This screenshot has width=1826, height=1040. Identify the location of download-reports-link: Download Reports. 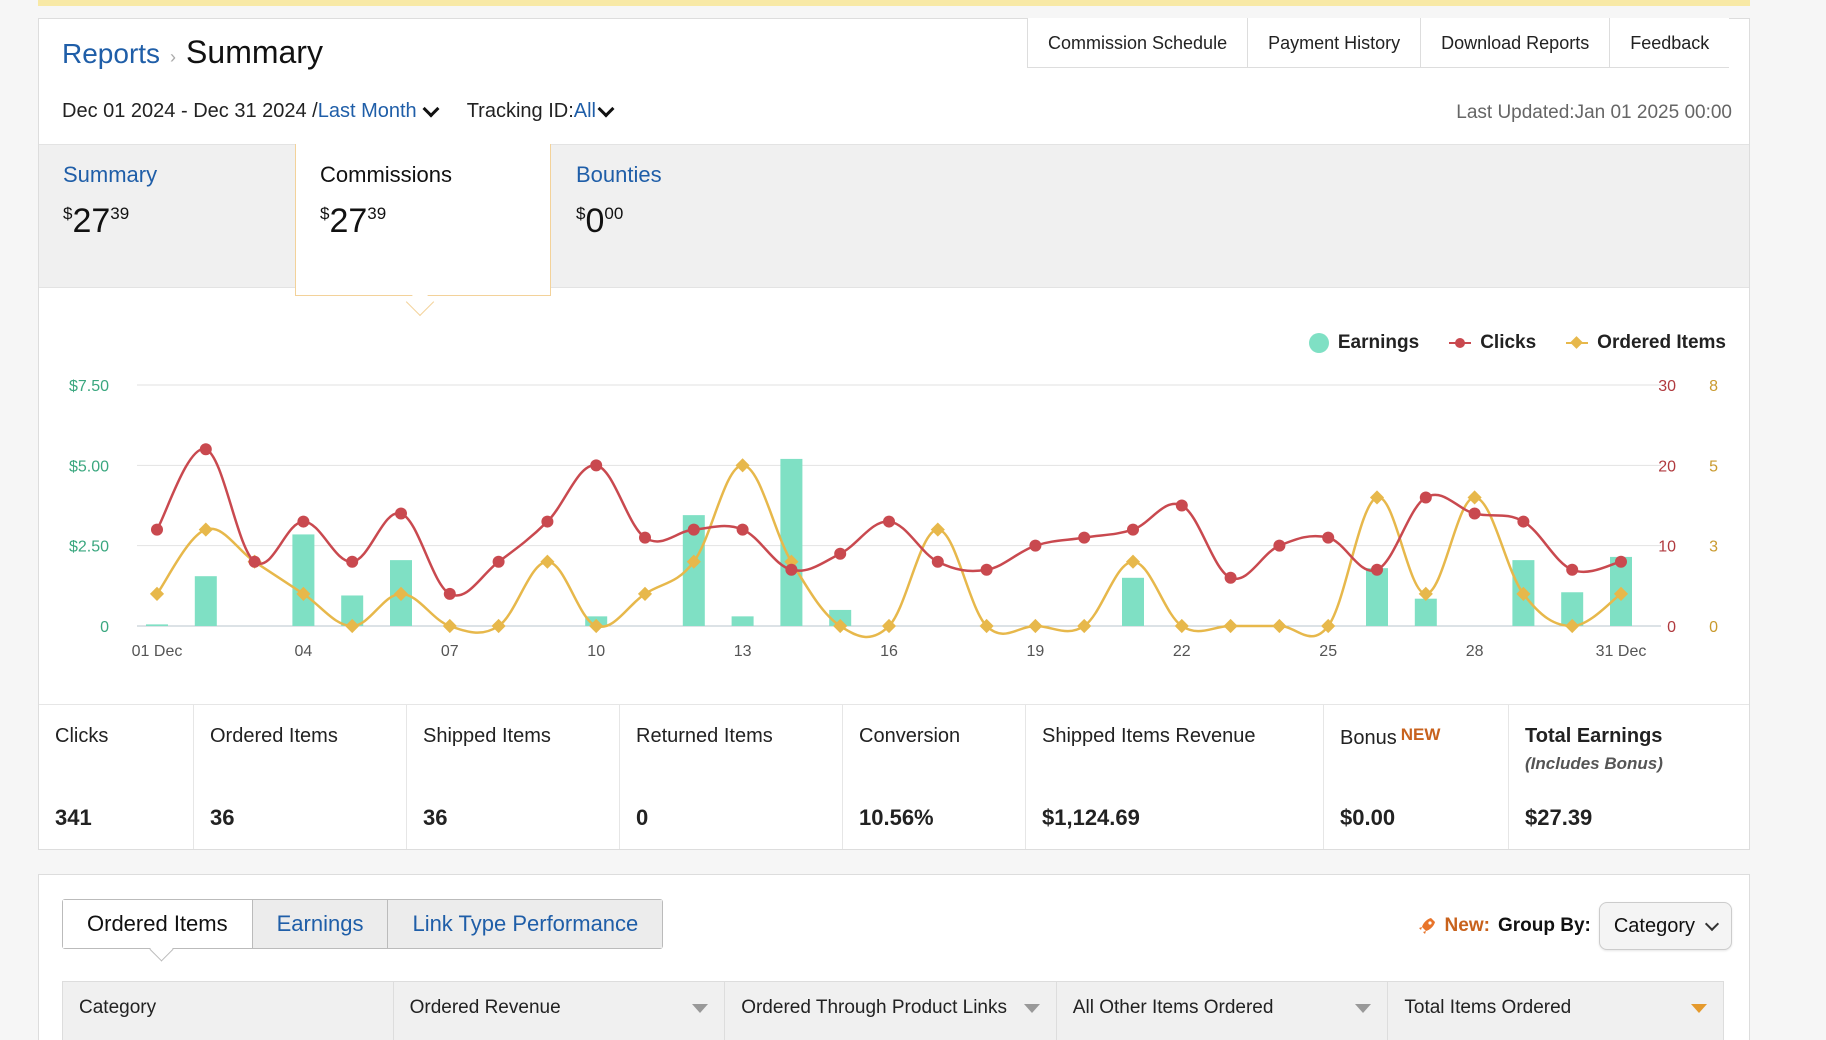
(1516, 42).